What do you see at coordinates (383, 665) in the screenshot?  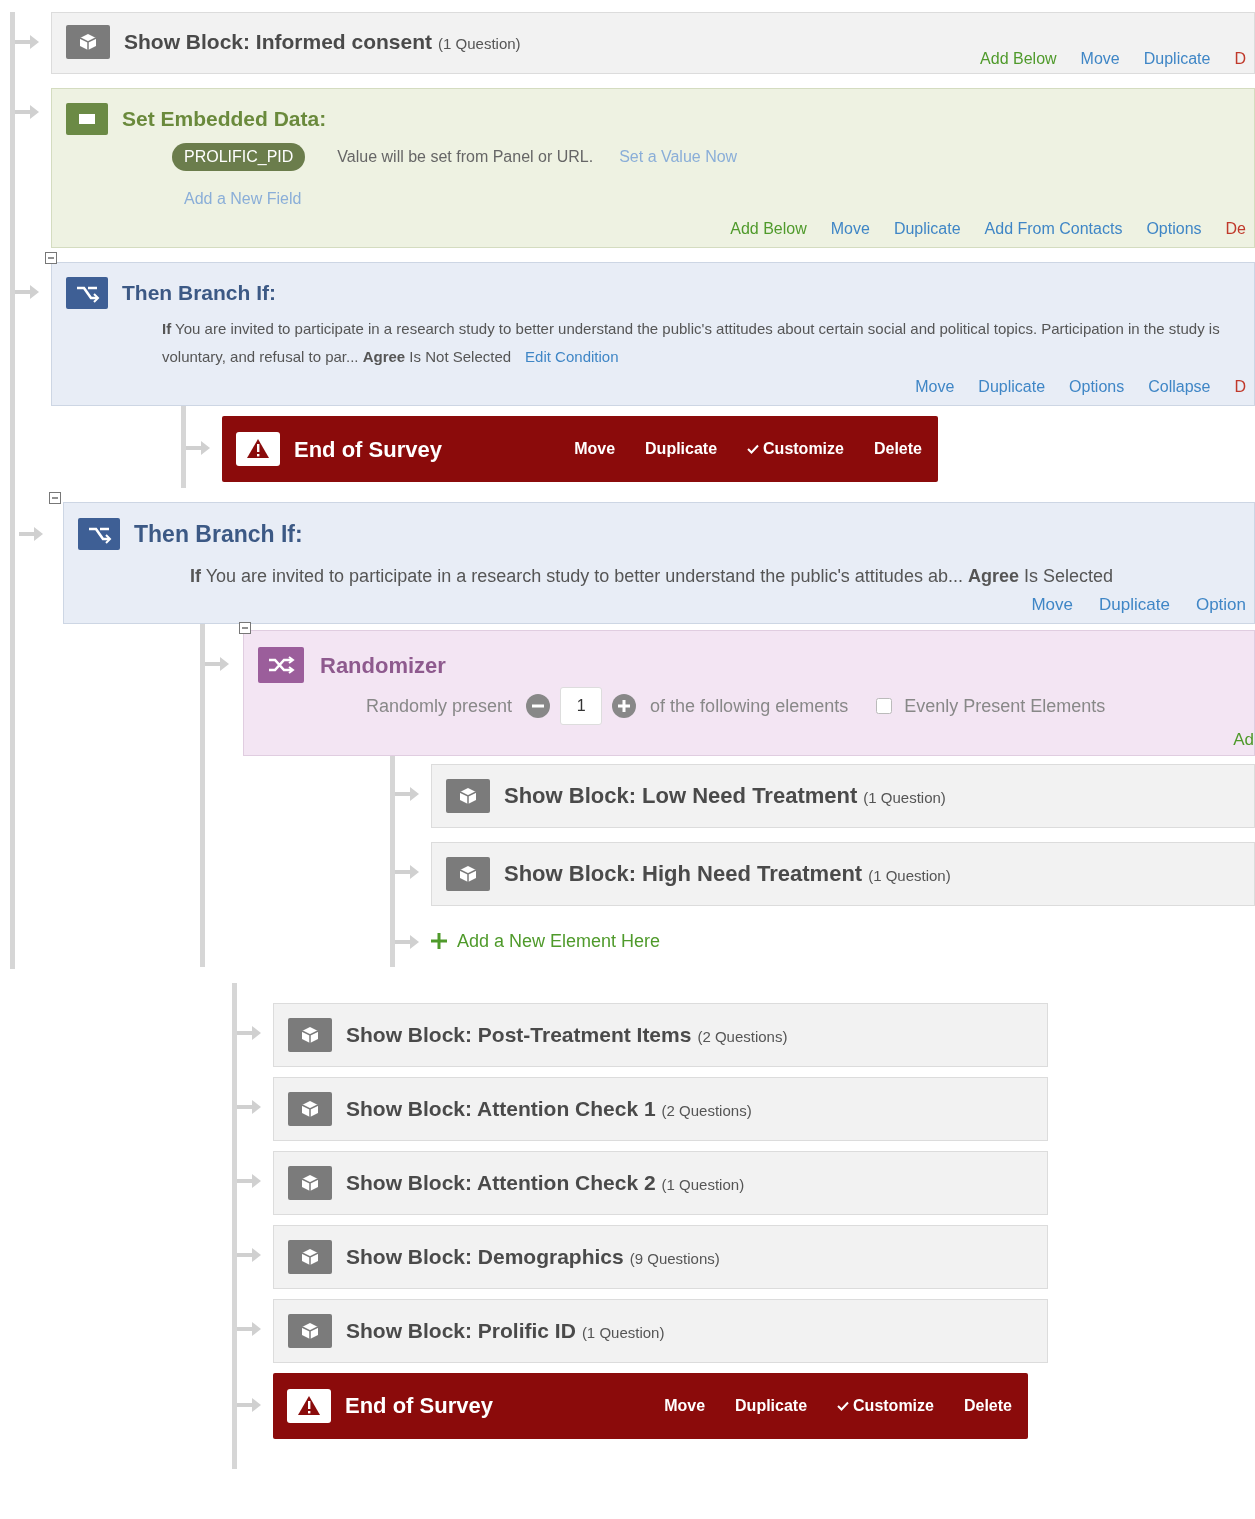 I see `randomizer-title: Randomizer` at bounding box center [383, 665].